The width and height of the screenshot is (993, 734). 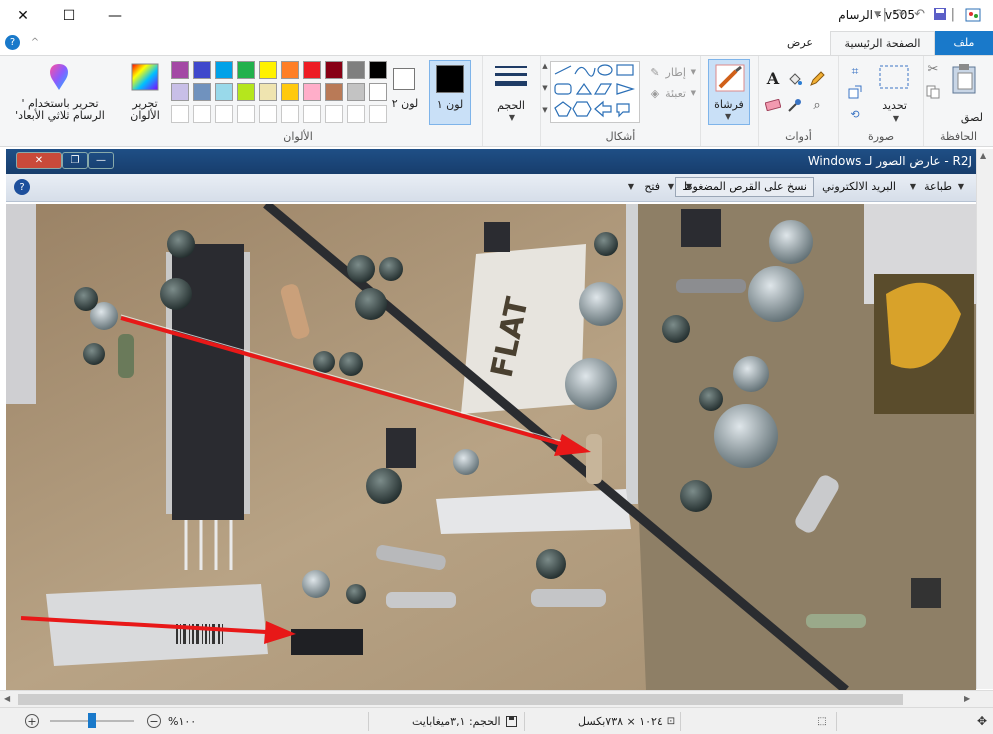 I want to click on resize-icon, so click(x=855, y=92).